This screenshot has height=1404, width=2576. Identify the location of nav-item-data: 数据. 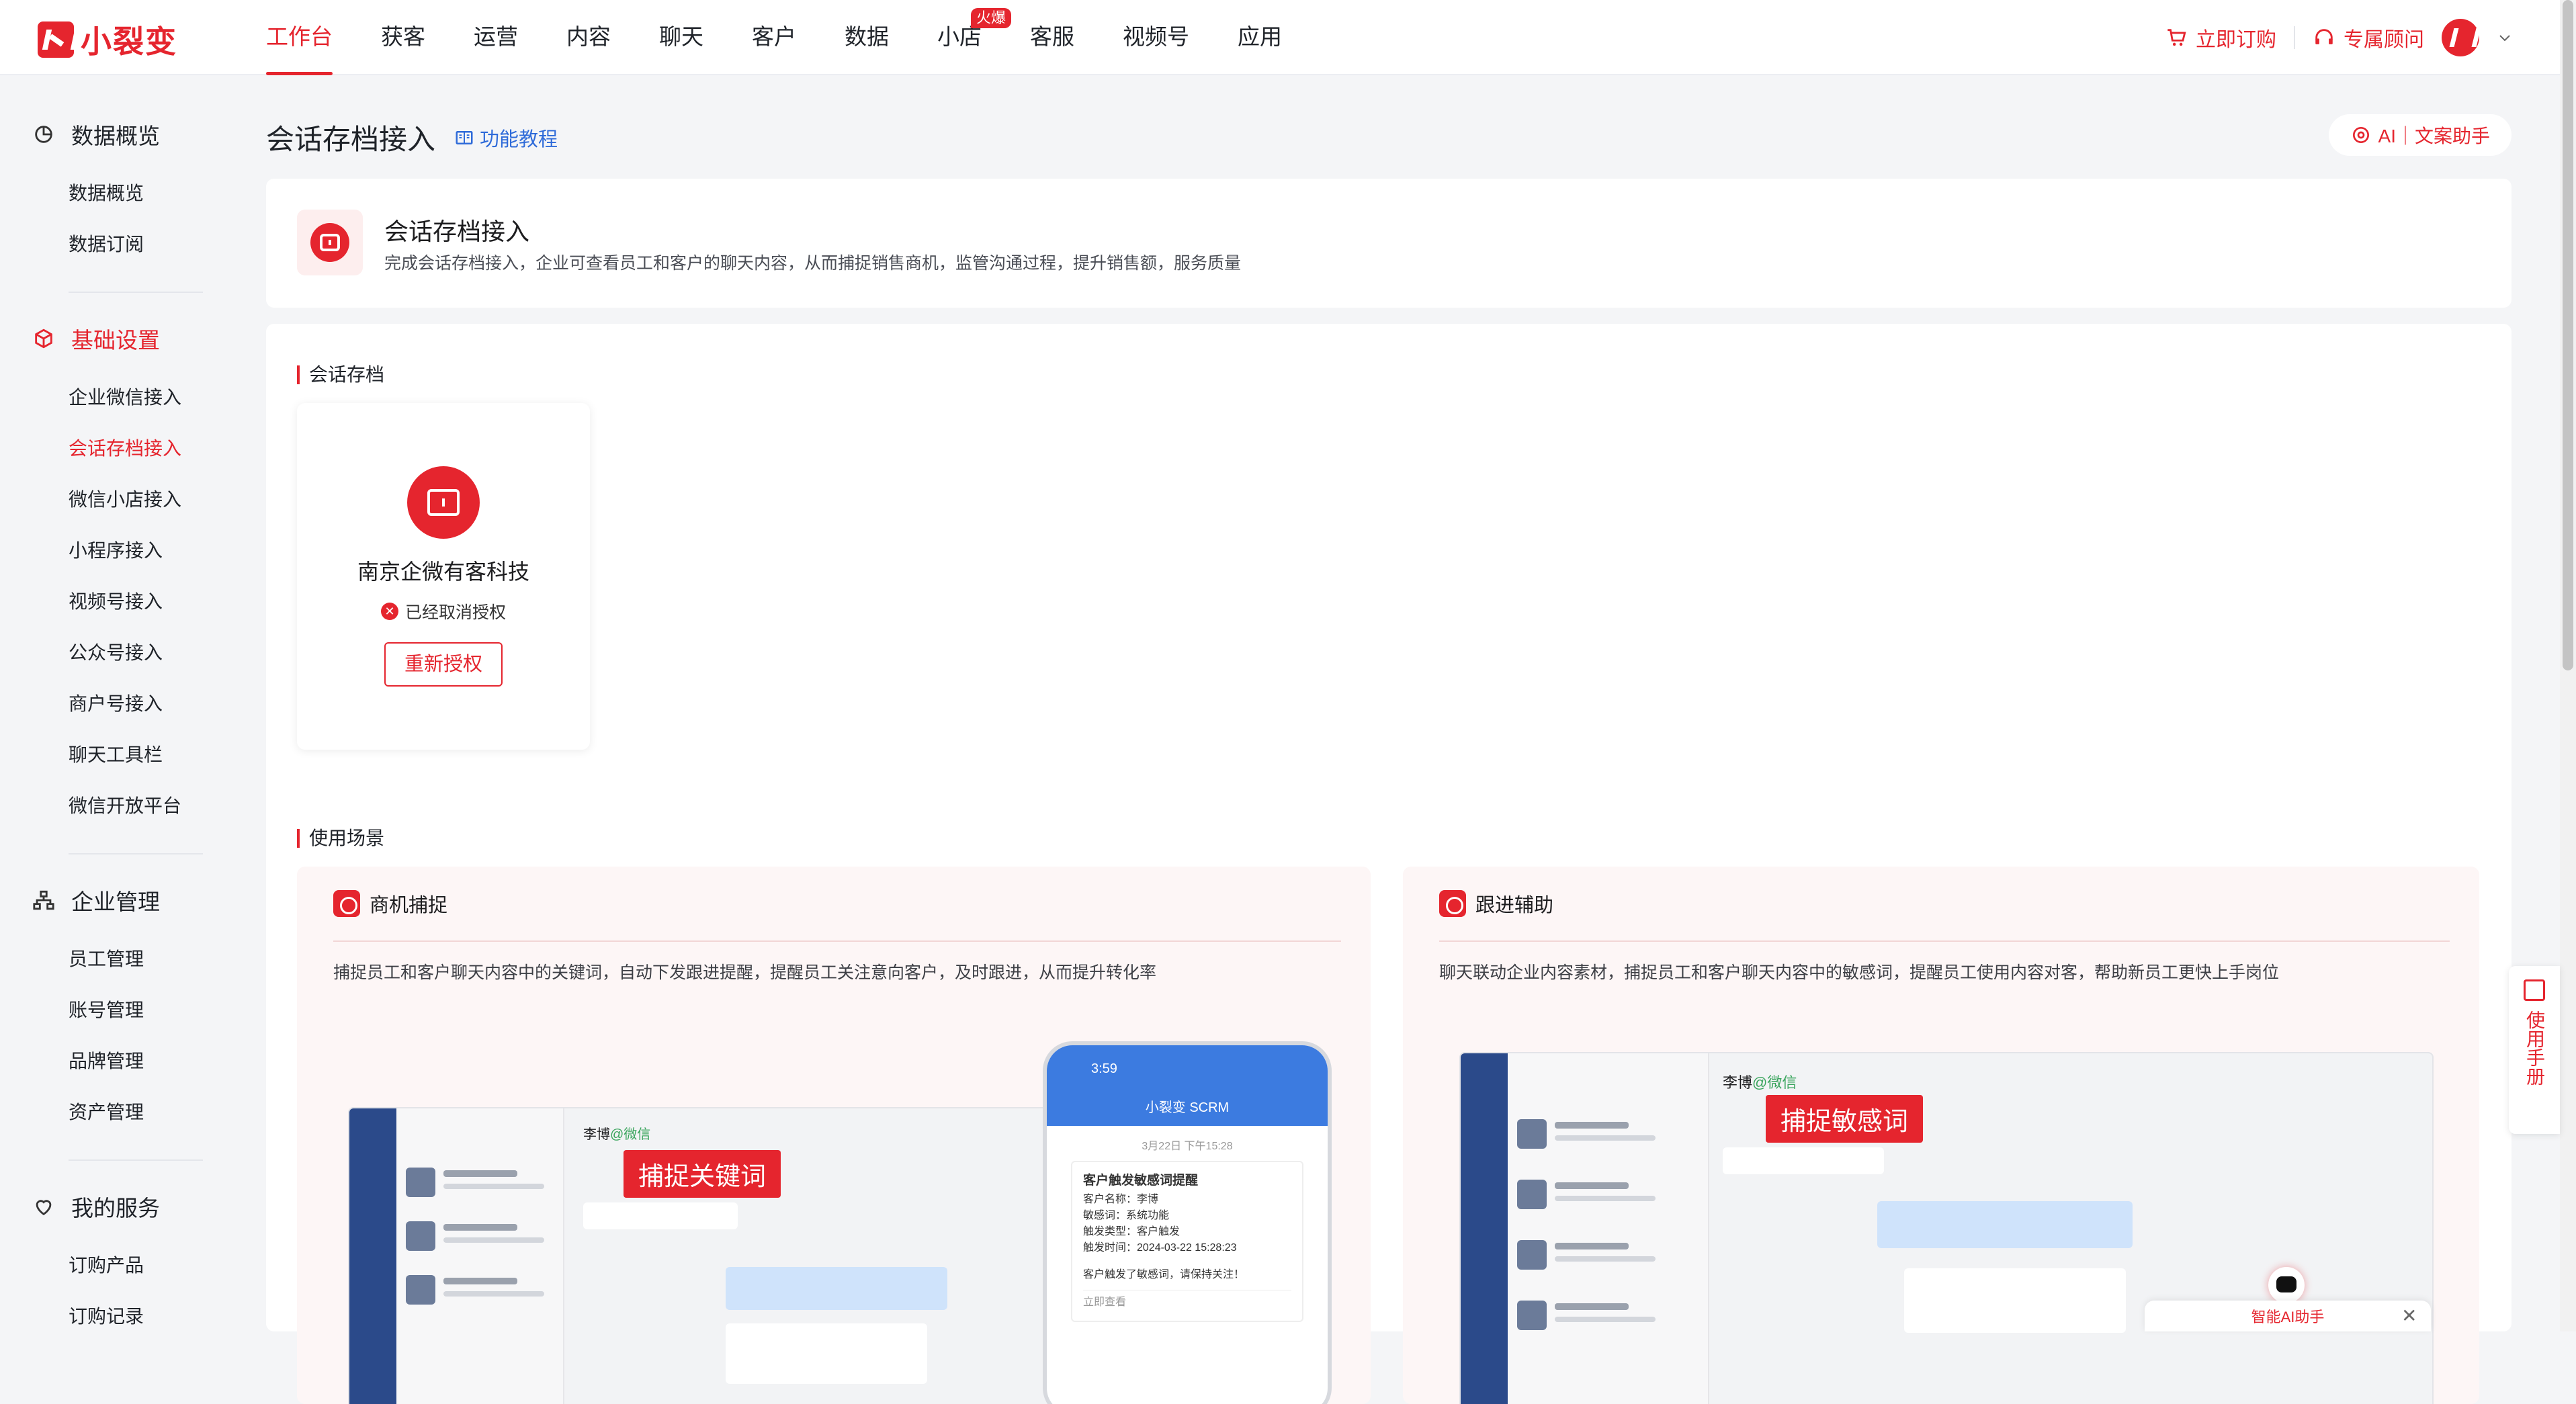
(867, 37).